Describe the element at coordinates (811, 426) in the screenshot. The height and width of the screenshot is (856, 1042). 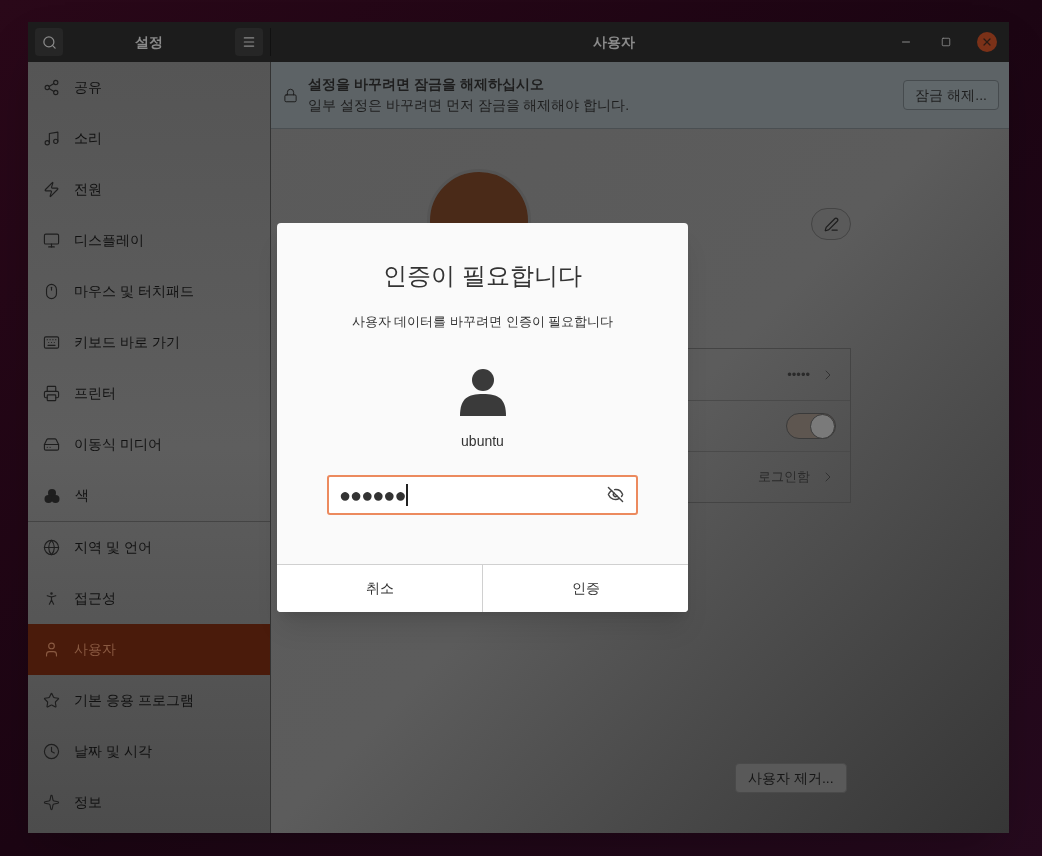
I see `toggle-switch` at that location.